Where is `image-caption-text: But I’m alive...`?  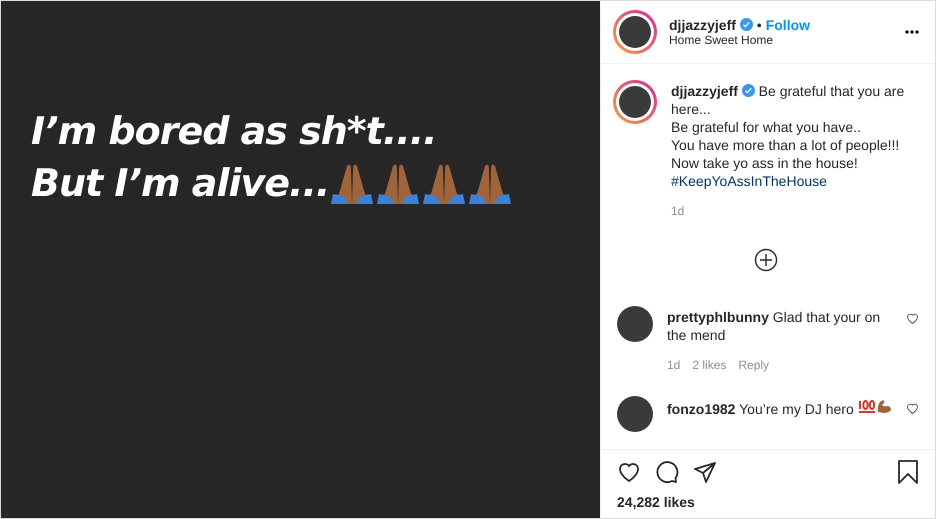 image-caption-text: But I’m alive... is located at coordinates (180, 183).